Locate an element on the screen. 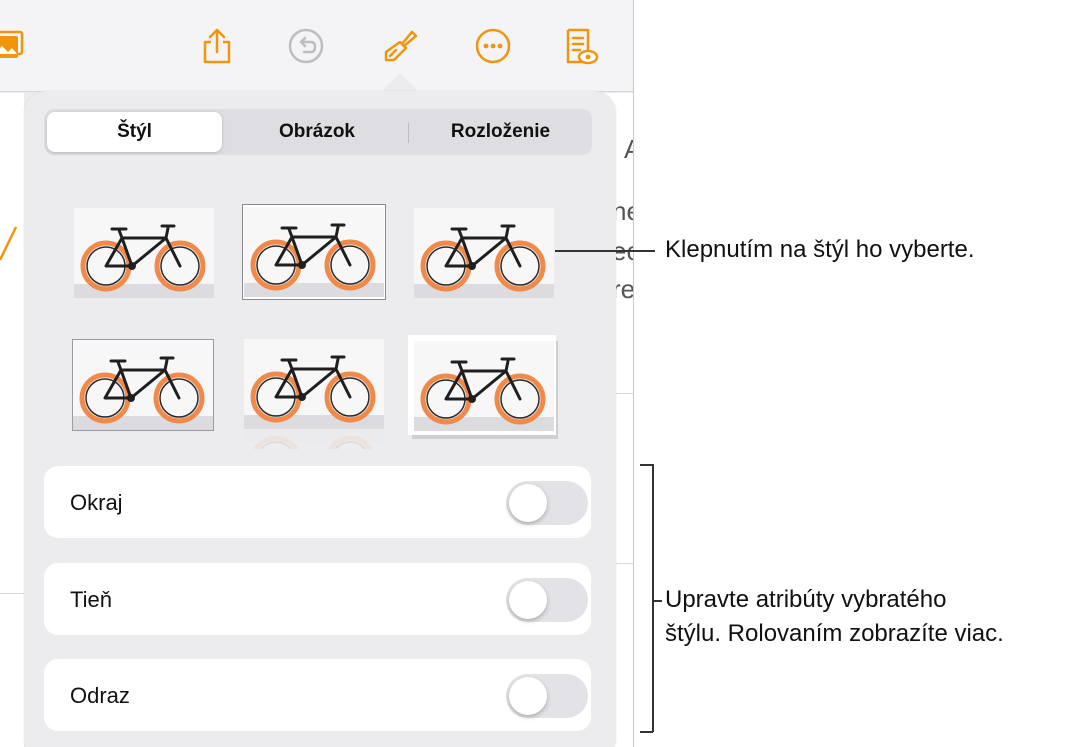 The image size is (1080, 747). shadow-toggle is located at coordinates (547, 600).